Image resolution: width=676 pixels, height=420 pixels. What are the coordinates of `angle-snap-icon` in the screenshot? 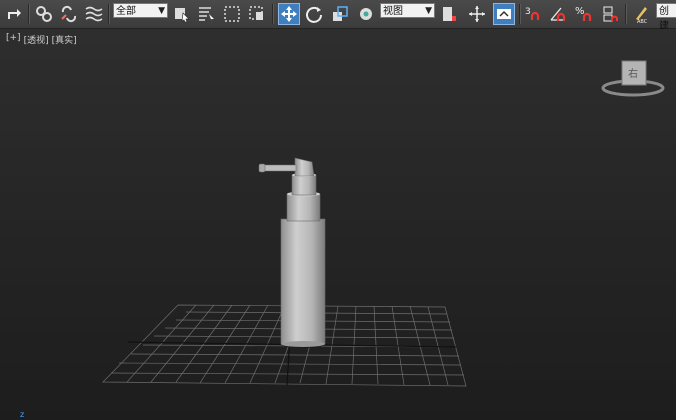 It's located at (559, 14).